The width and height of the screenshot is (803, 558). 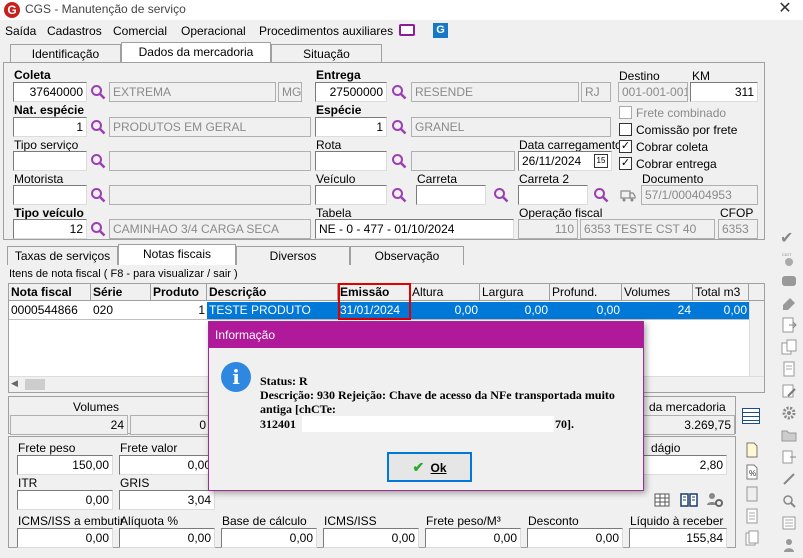 I want to click on book-icon, so click(x=689, y=500).